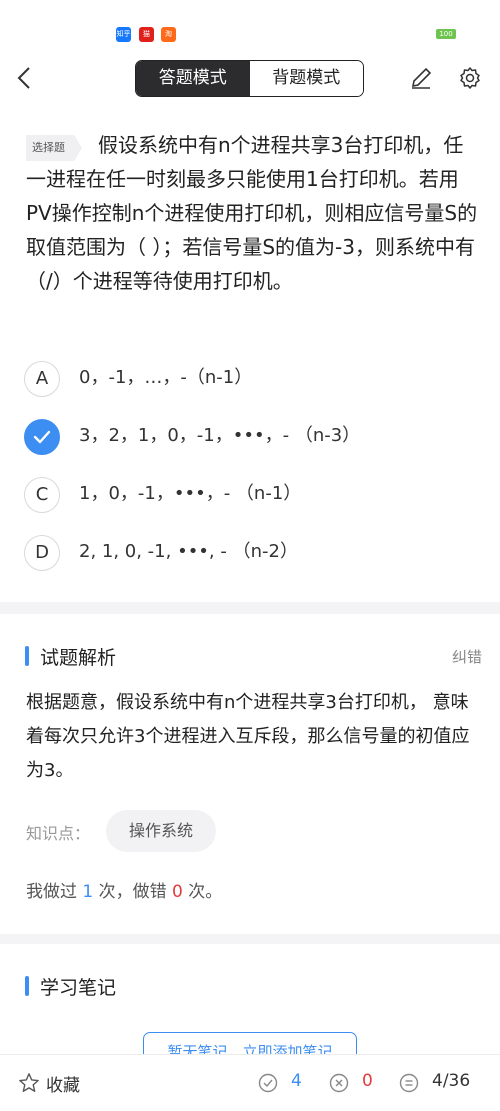 The height and width of the screenshot is (1111, 500). Describe the element at coordinates (146, 34) in the screenshot. I see `tmall-app-icon: 猫` at that location.